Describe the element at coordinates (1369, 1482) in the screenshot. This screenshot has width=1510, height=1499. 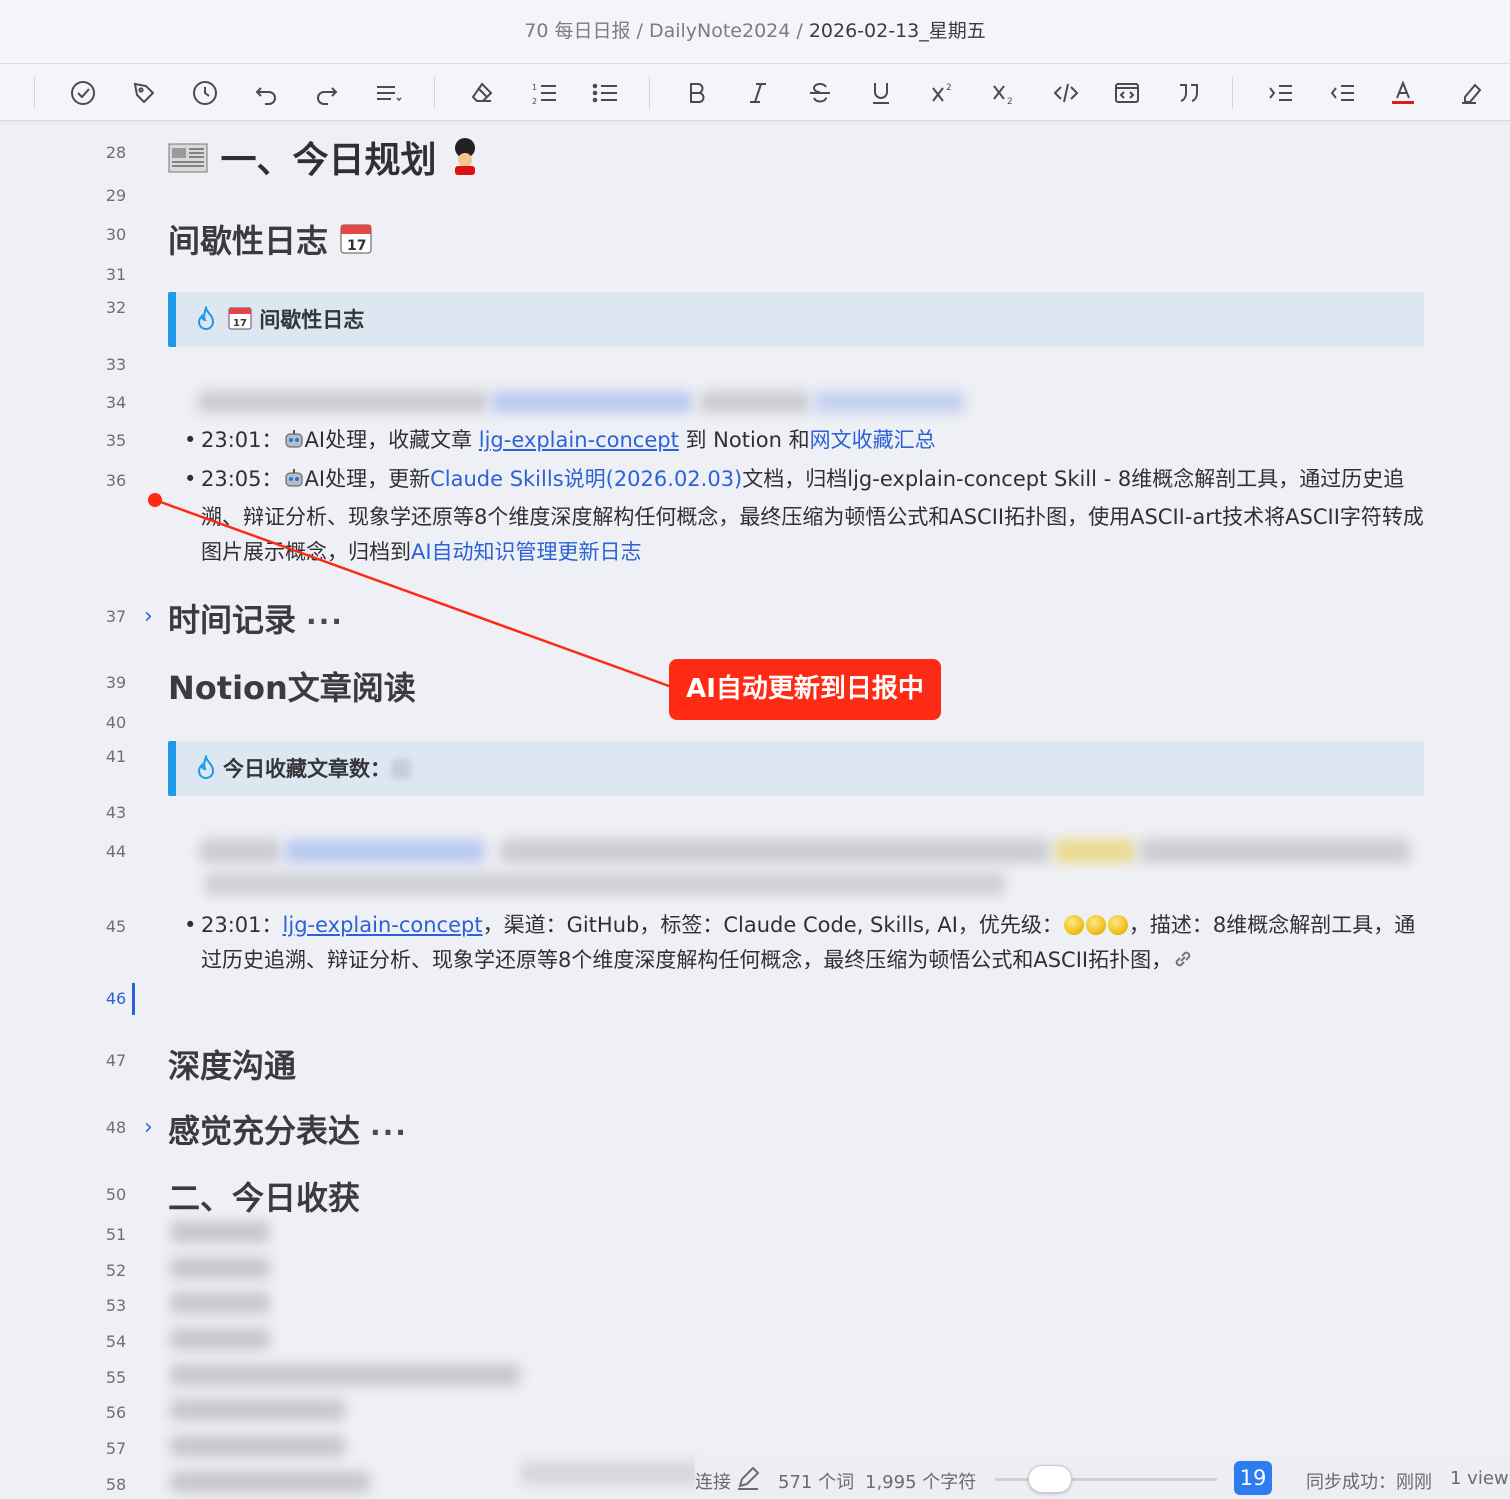
I see `sync-status: 同步成功：刚刚` at that location.